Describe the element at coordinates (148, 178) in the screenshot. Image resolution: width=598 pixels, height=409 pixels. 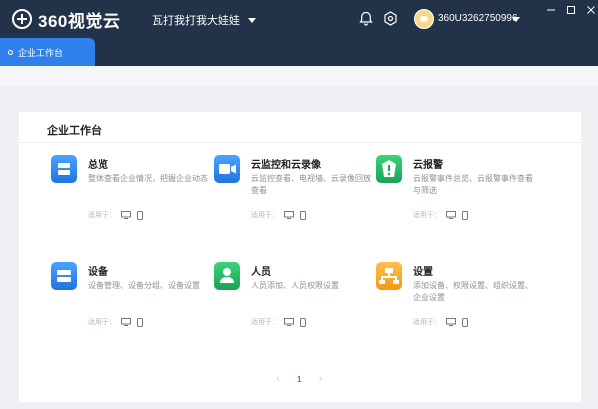
I see `card-description: 整体查看企业情况，把握企业动态` at that location.